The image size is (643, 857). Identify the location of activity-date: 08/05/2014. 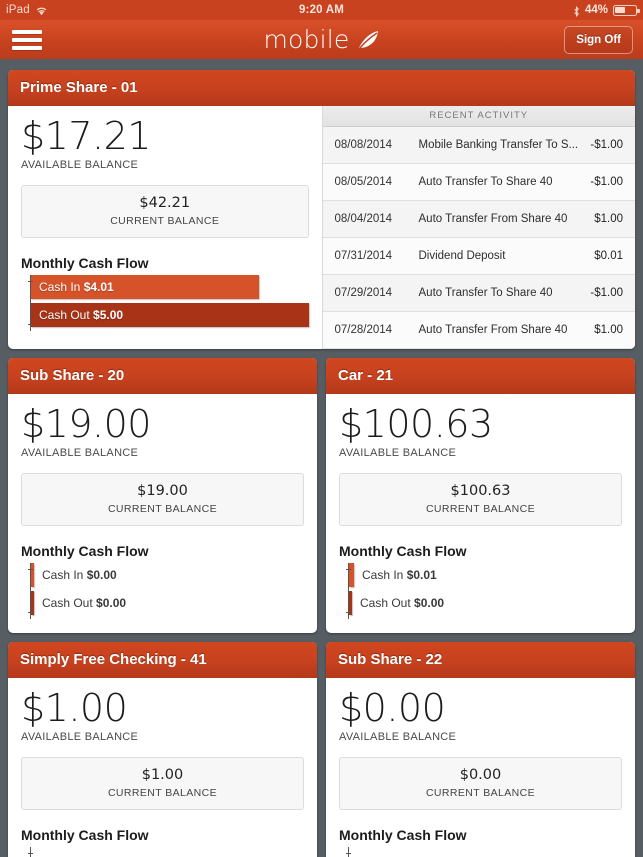
(363, 182).